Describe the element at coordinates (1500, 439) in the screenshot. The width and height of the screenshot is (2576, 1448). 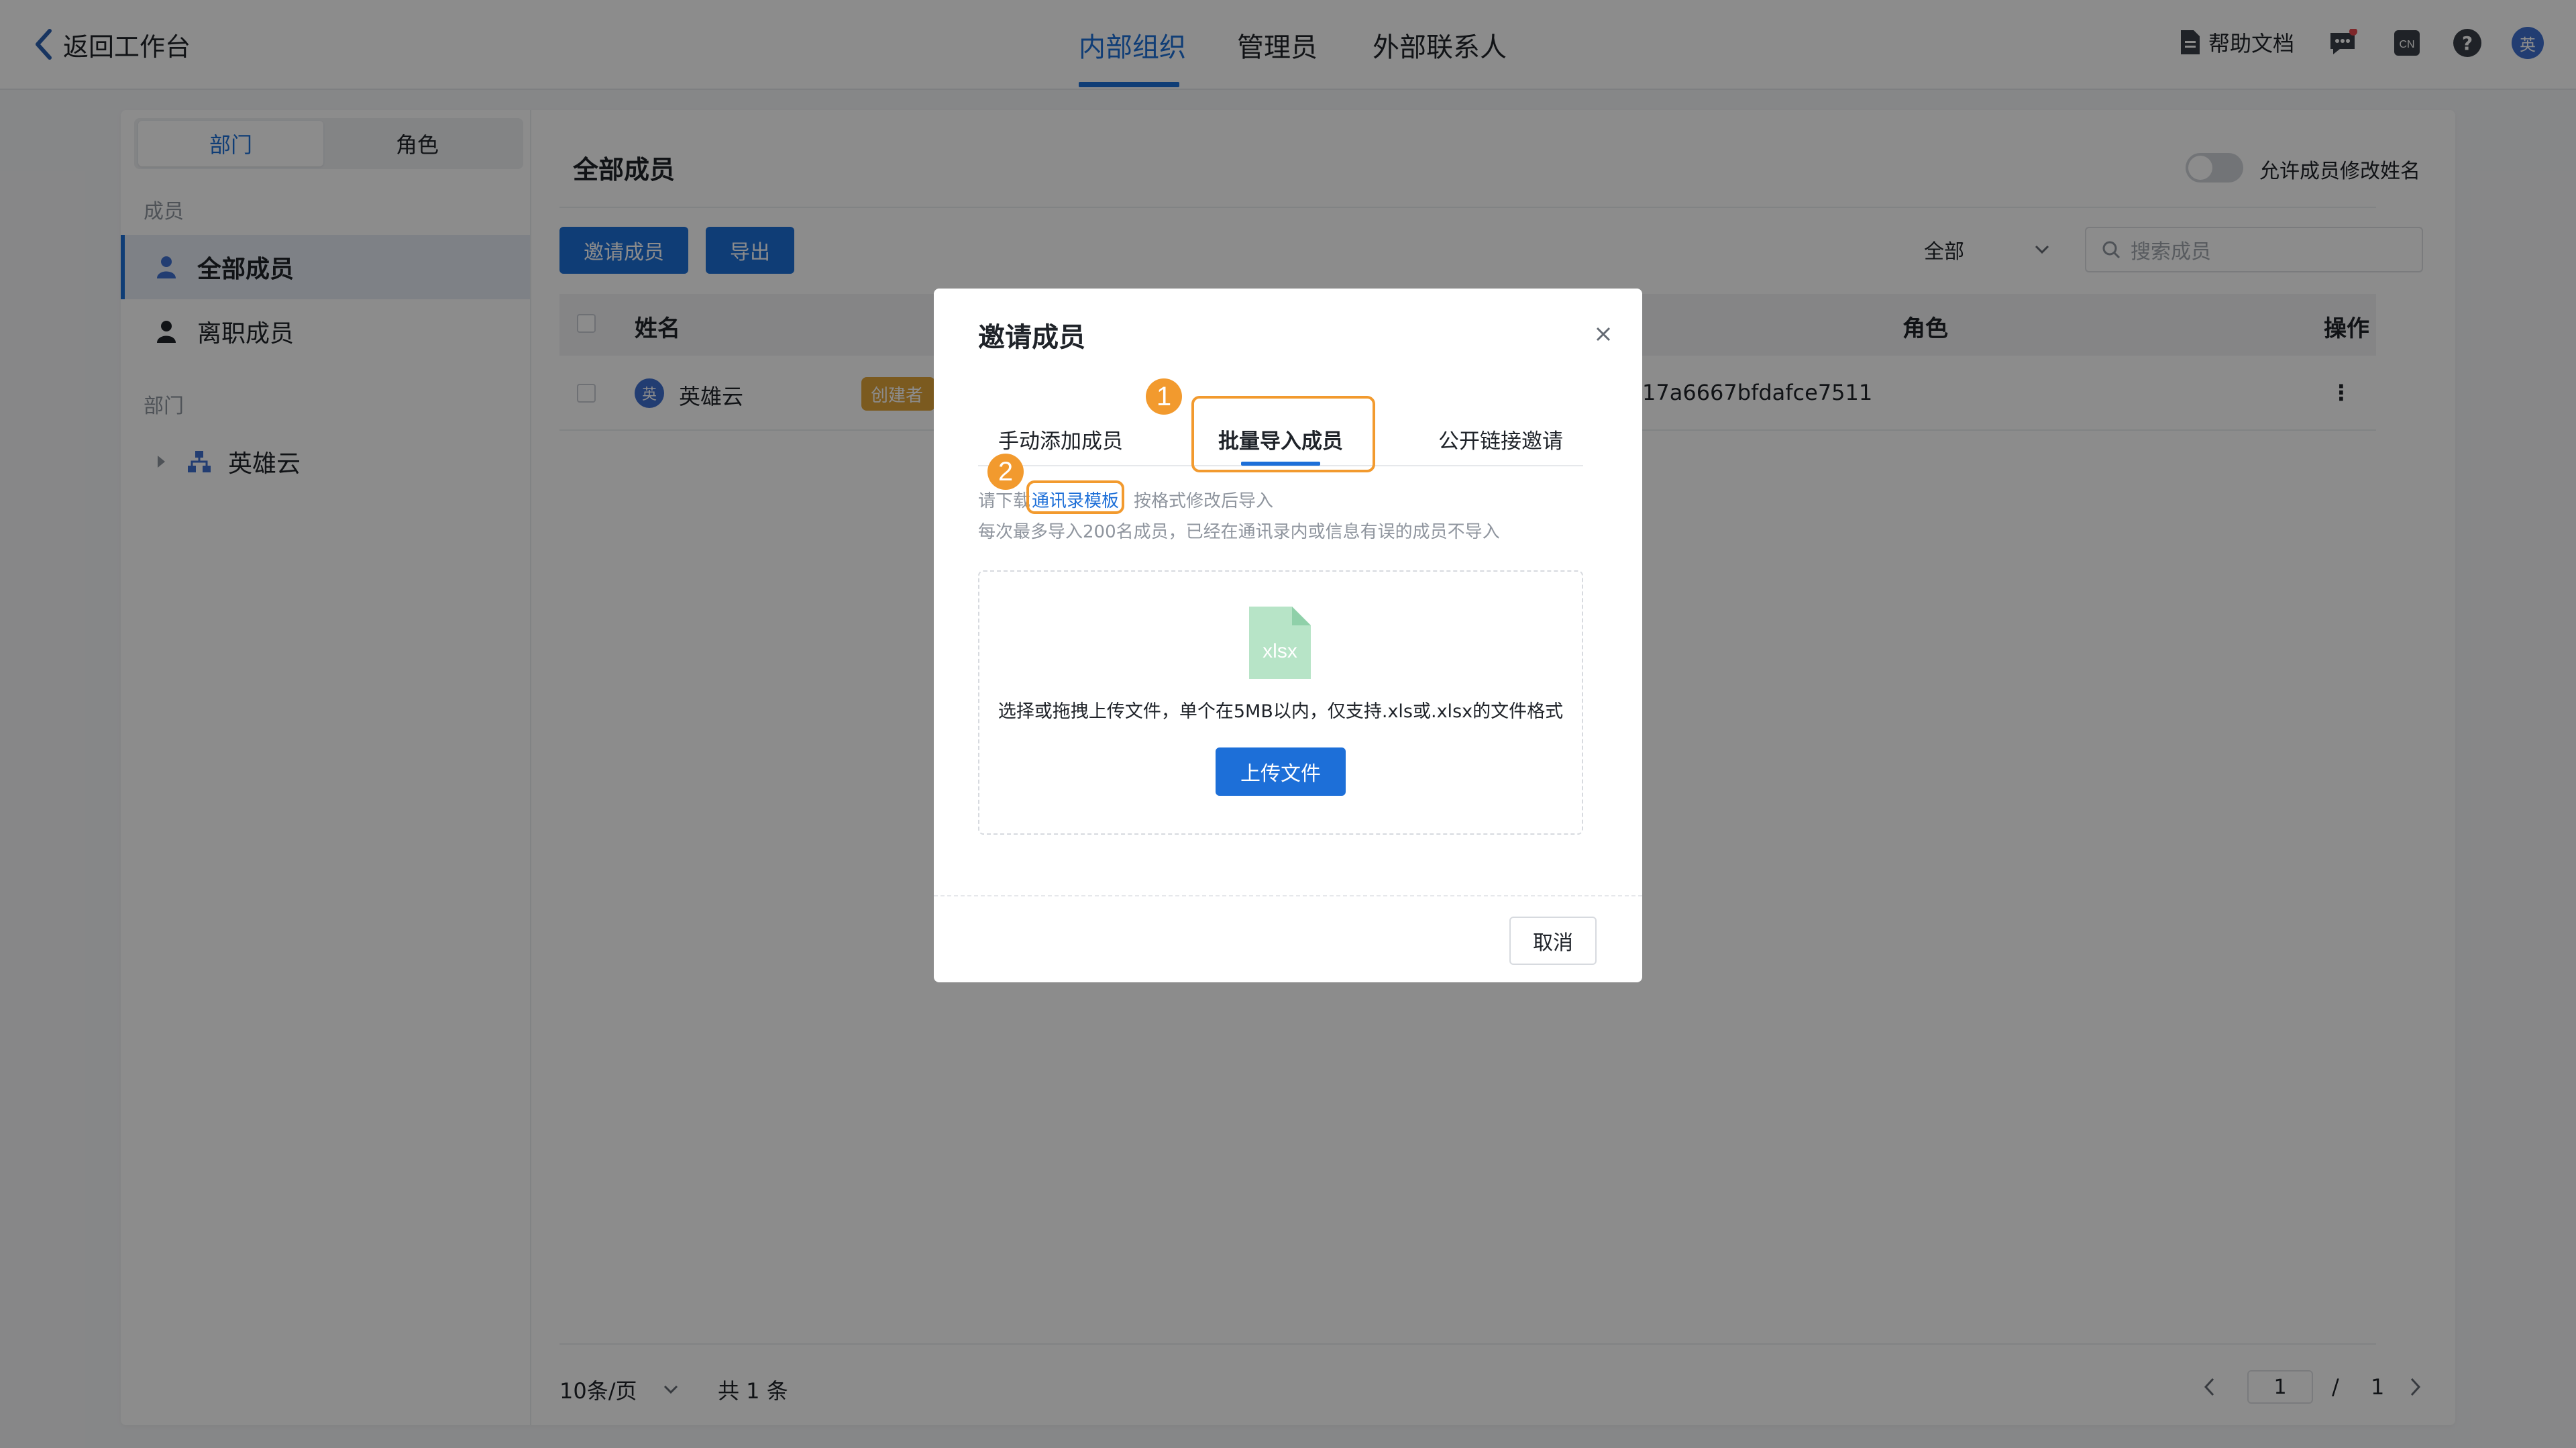
I see `tab-public-link: 公开链接邀请` at that location.